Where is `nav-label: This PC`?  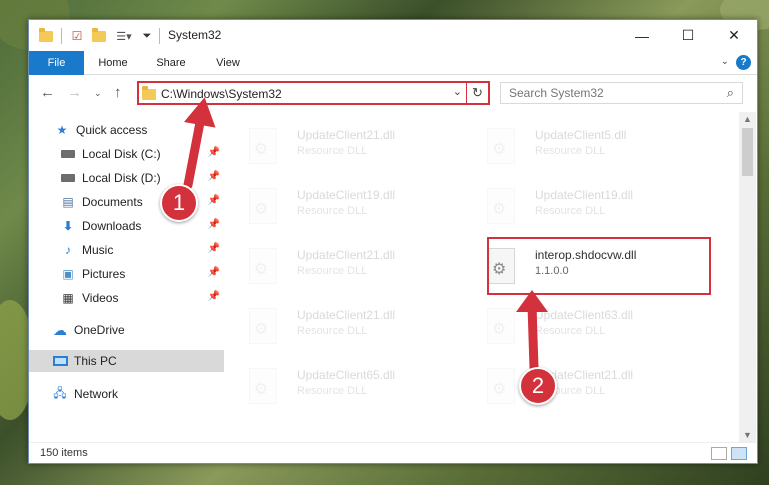
nav-label: This PC is located at coordinates (95, 361).